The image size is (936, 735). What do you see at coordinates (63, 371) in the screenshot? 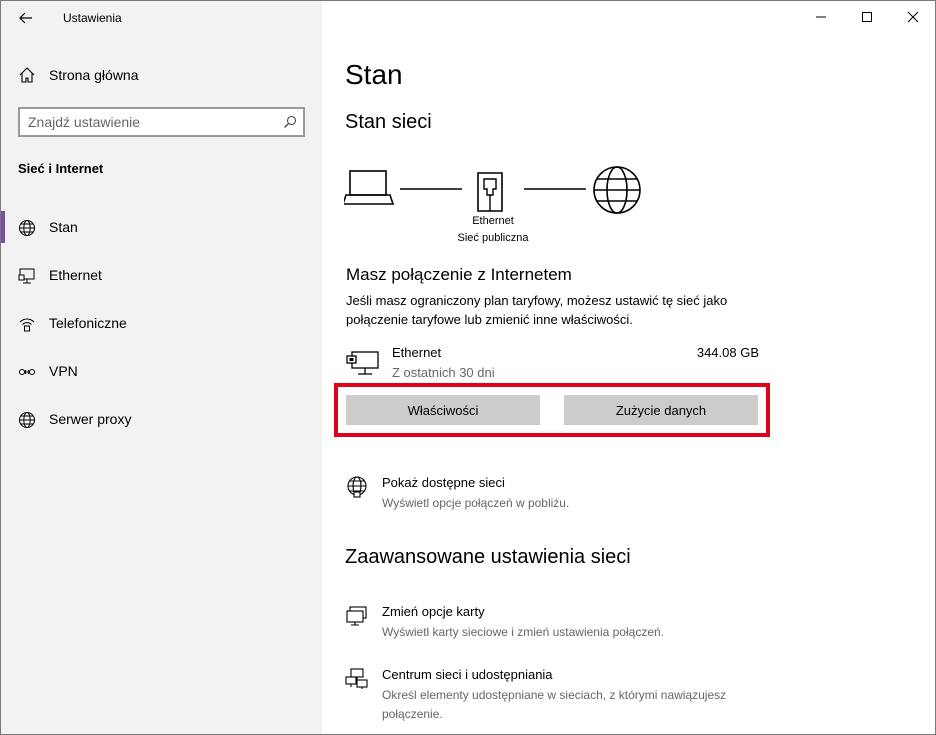
I see `sidebar-item-label: VPN` at bounding box center [63, 371].